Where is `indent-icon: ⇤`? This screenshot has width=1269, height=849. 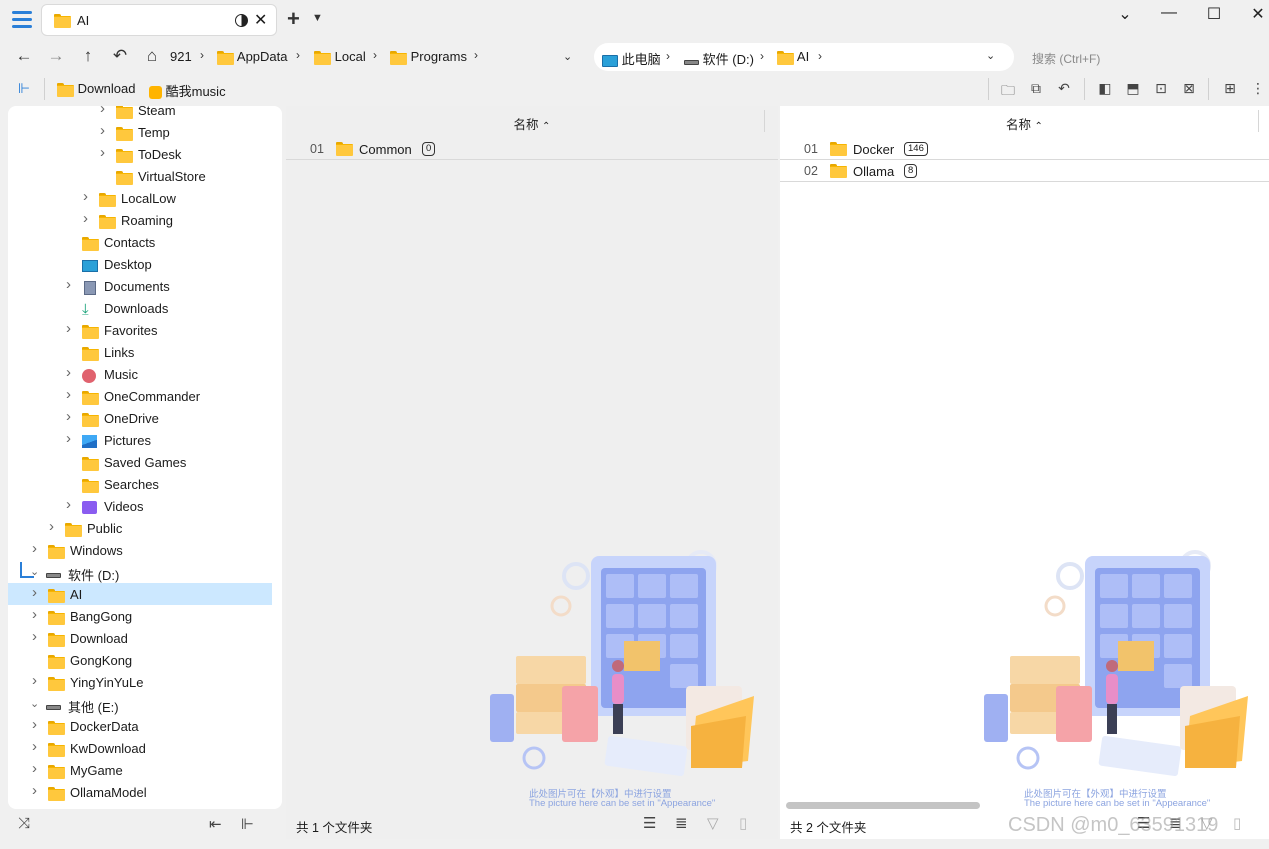 indent-icon: ⇤ is located at coordinates (215, 824).